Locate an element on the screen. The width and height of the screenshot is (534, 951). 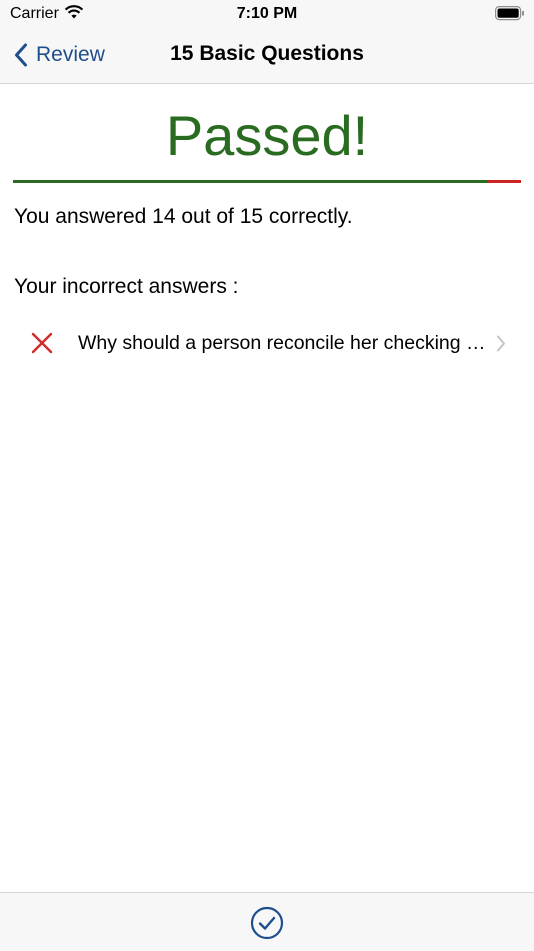
score-bar-fill is located at coordinates (250, 181).